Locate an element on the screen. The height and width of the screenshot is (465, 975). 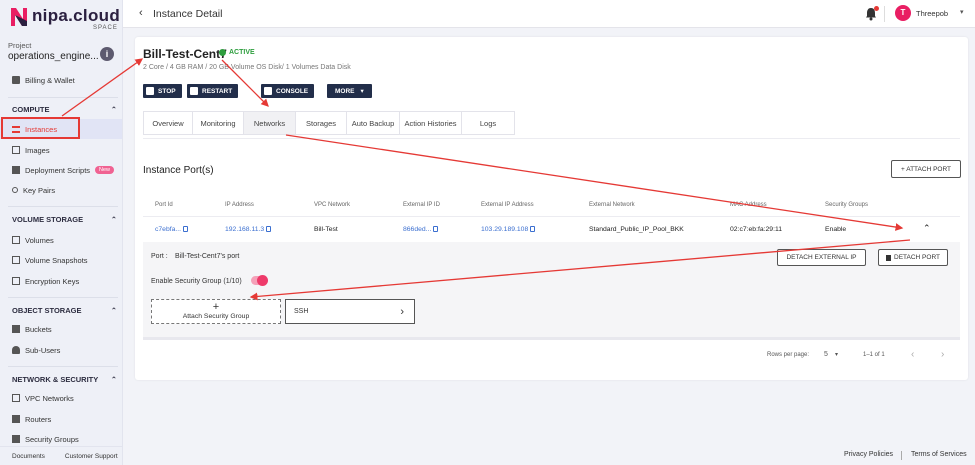
external-ip-address-cell: 103.29.189.108 is located at coordinates (508, 229).